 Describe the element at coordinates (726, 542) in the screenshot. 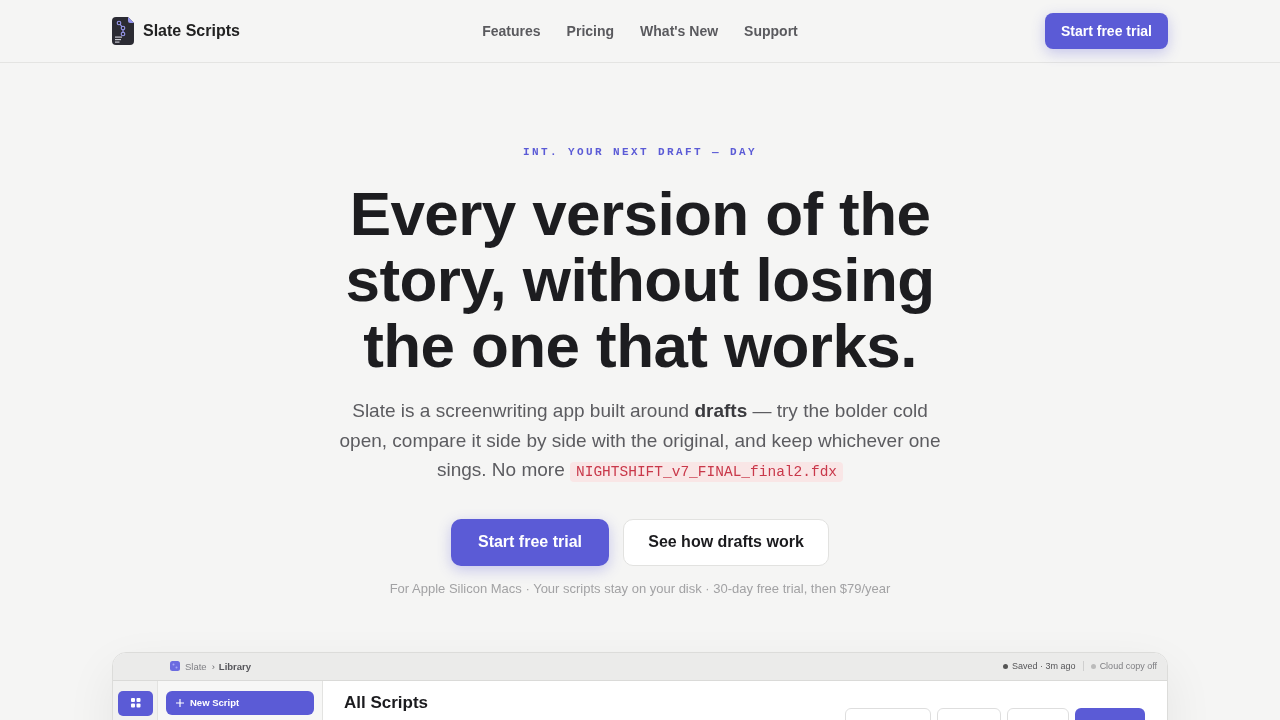

I see `drafts-demo-button: See how drafts work` at that location.